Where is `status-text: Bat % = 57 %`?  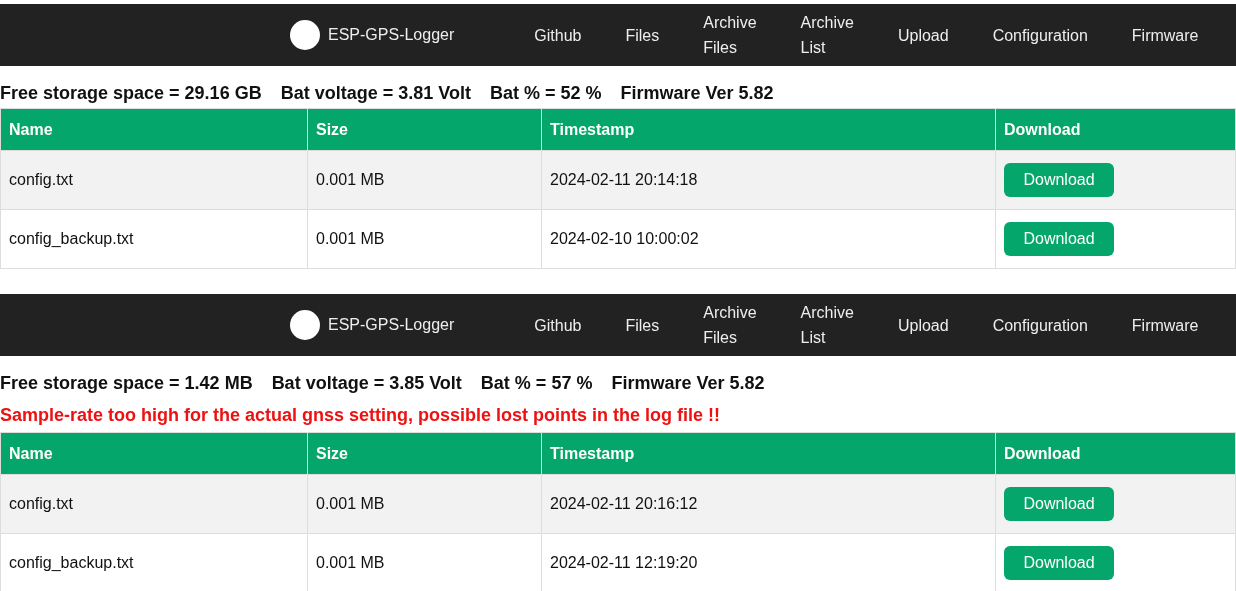
status-text: Bat % = 57 % is located at coordinates (536, 383).